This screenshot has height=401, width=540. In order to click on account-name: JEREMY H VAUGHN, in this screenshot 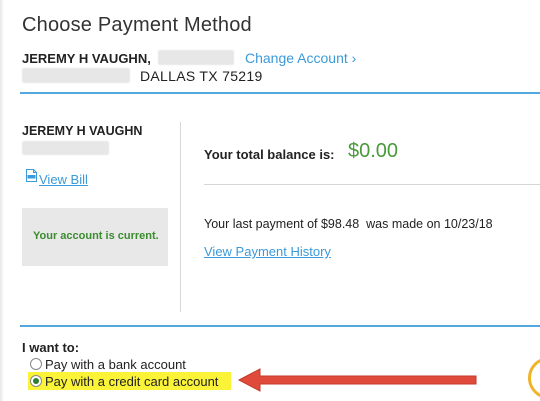, I will do `click(86, 58)`.